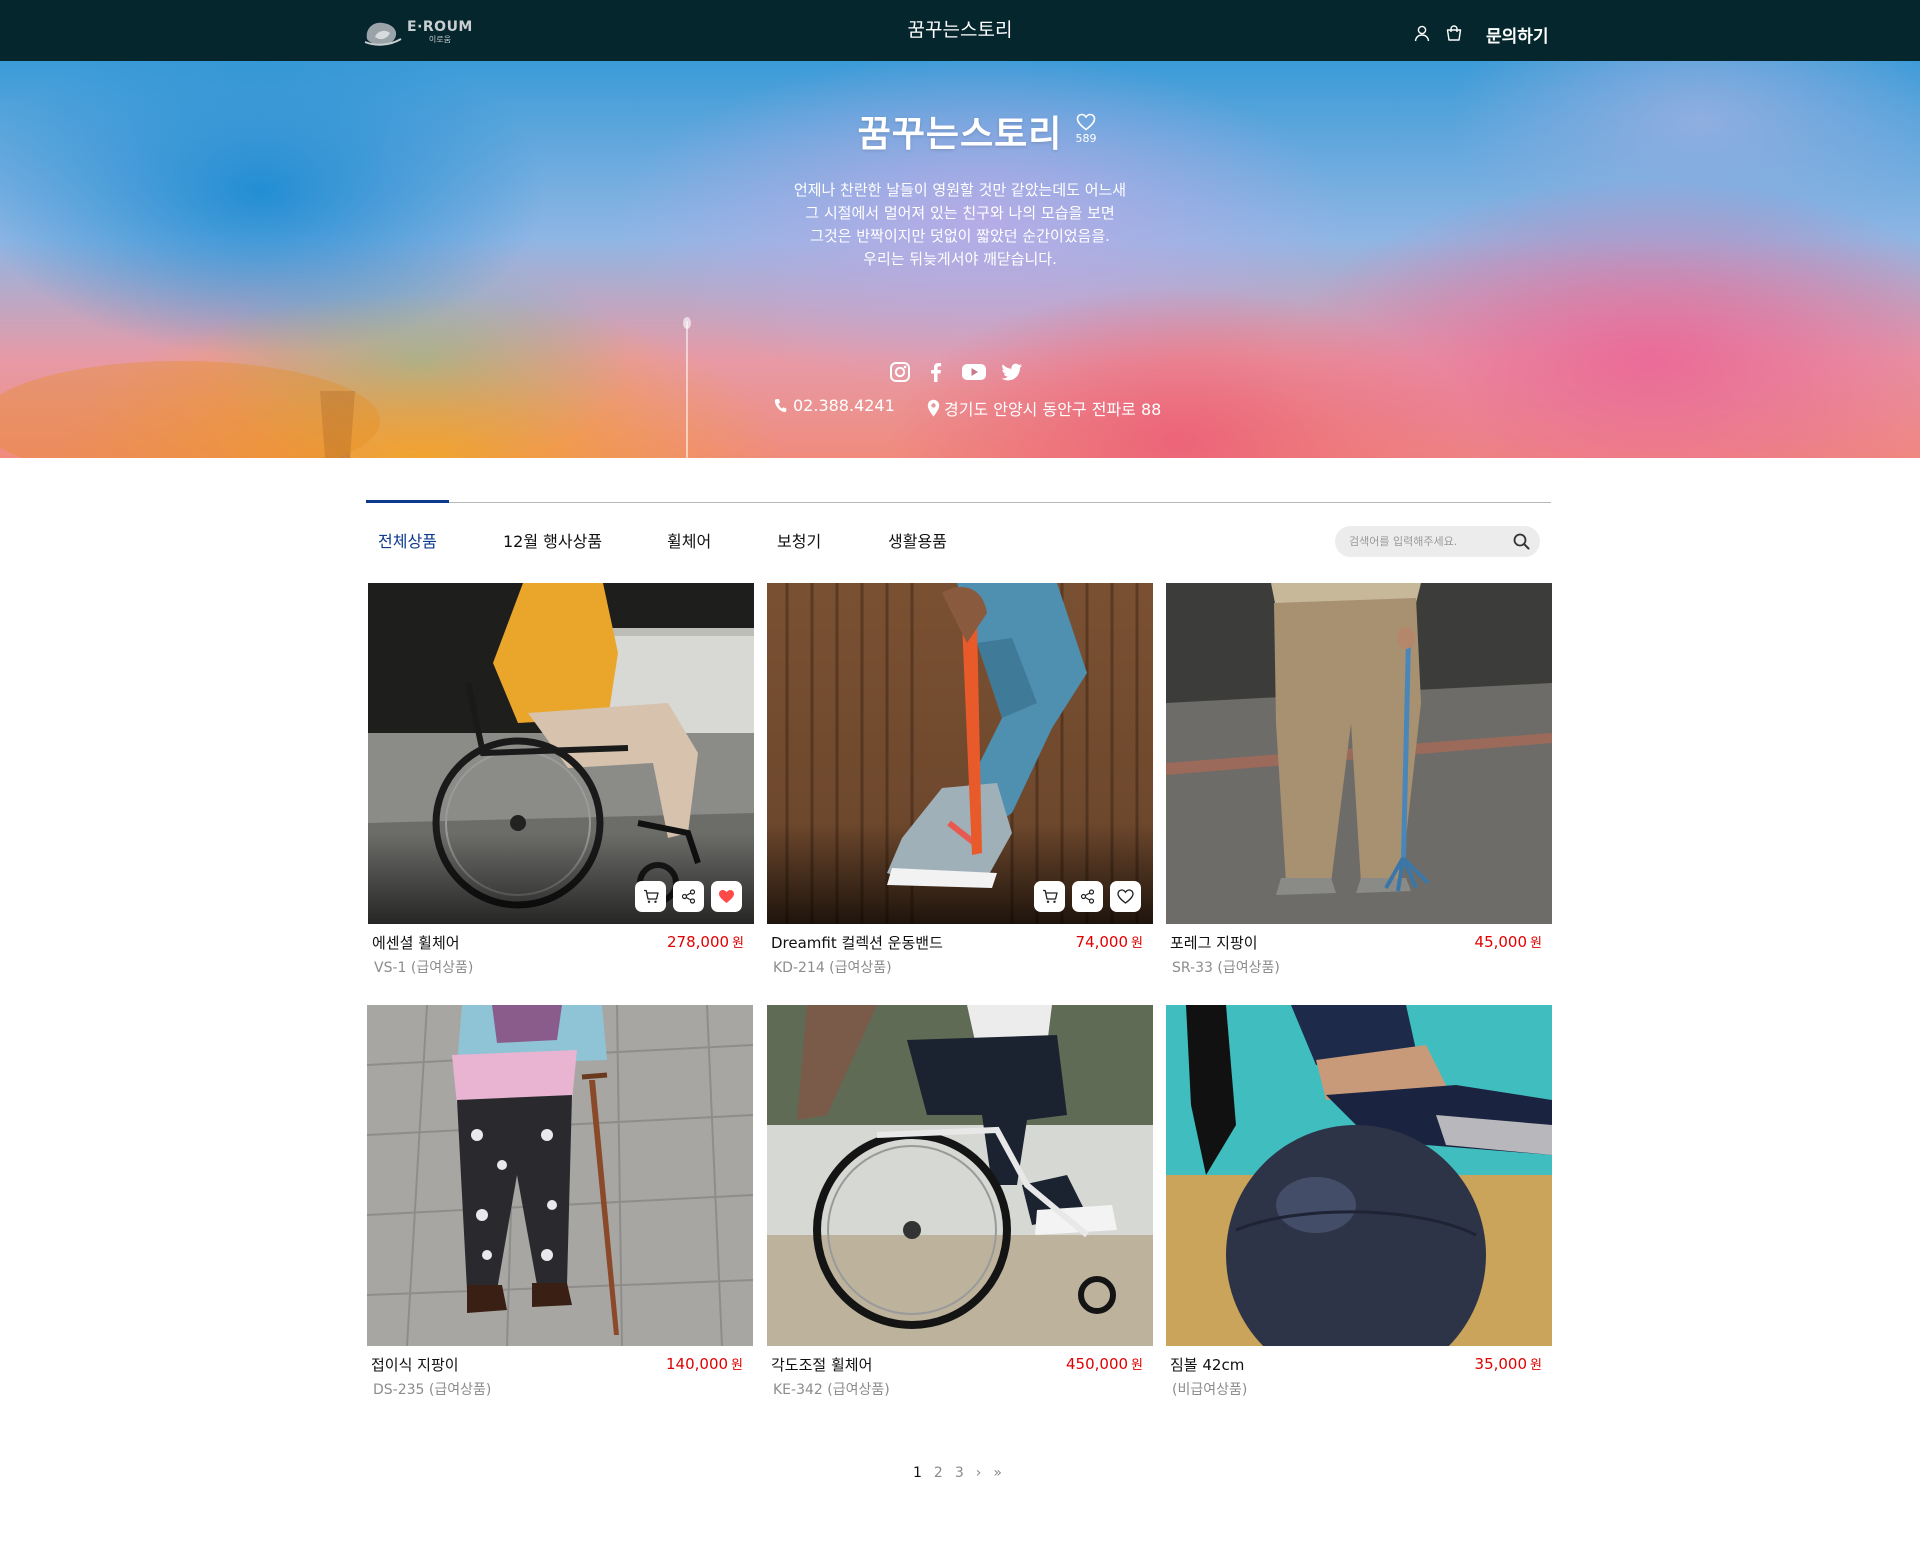  I want to click on product-code: SR-33 (급여상품), so click(1226, 968).